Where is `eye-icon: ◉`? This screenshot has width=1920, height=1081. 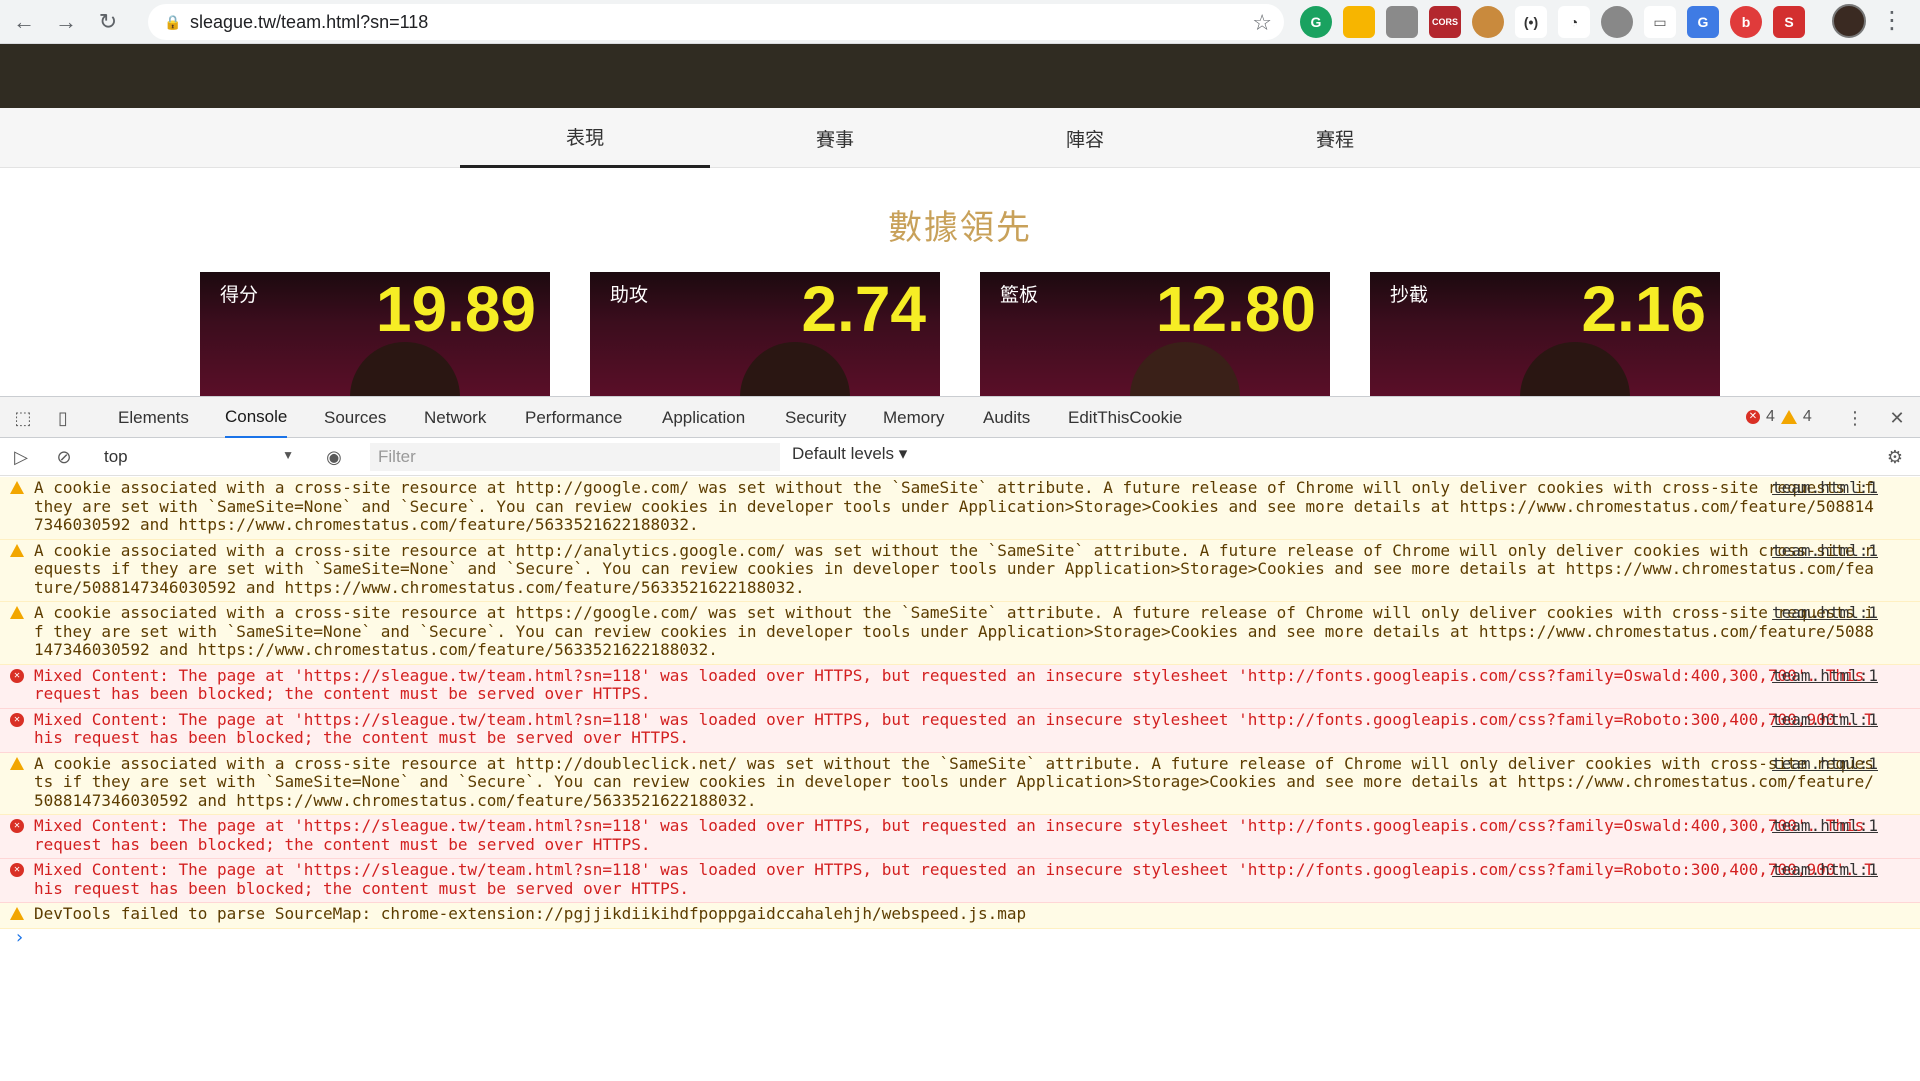 eye-icon: ◉ is located at coordinates (334, 457).